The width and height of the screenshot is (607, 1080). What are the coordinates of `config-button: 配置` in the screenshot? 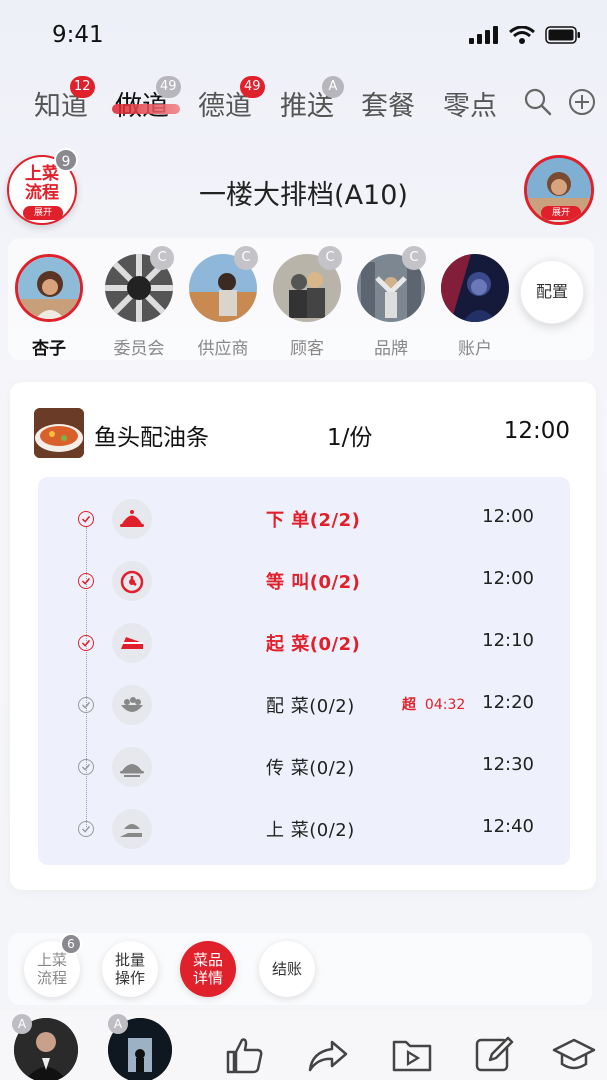 It's located at (552, 292).